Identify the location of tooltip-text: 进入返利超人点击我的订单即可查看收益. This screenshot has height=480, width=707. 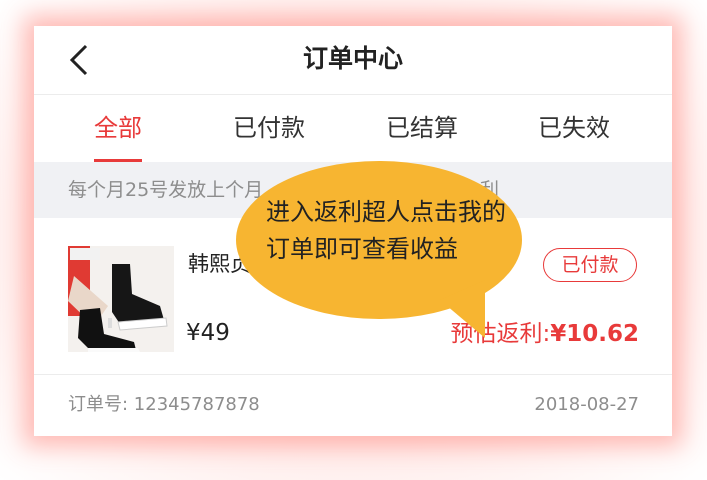
(386, 230).